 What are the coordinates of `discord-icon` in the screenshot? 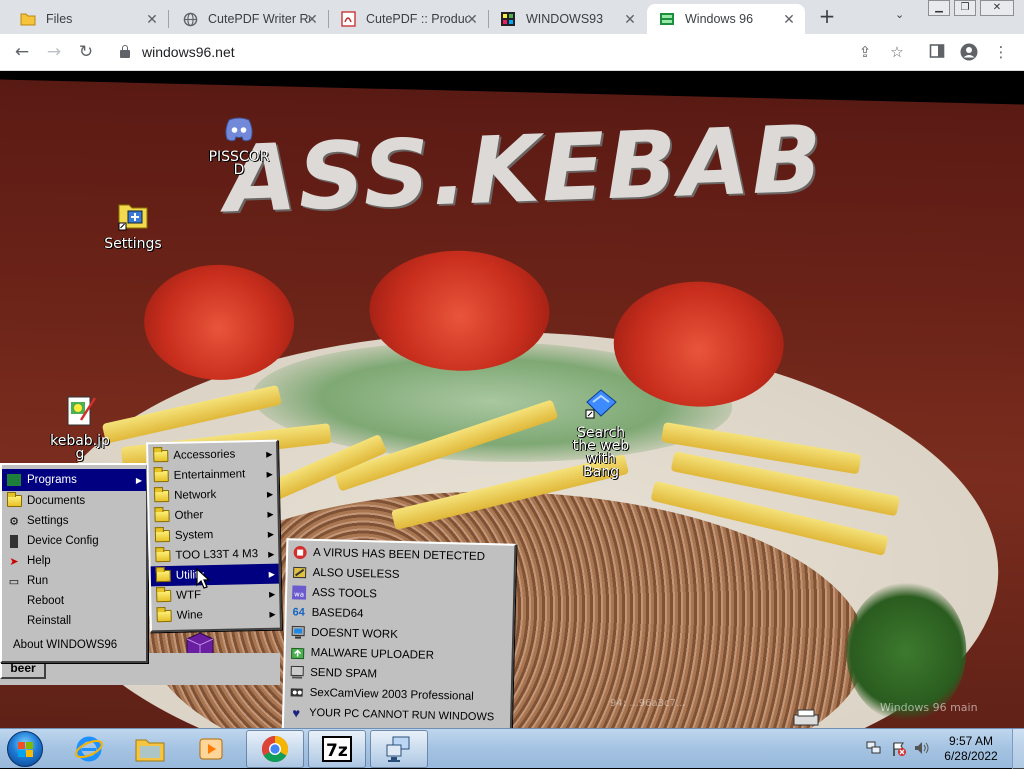 It's located at (239, 129).